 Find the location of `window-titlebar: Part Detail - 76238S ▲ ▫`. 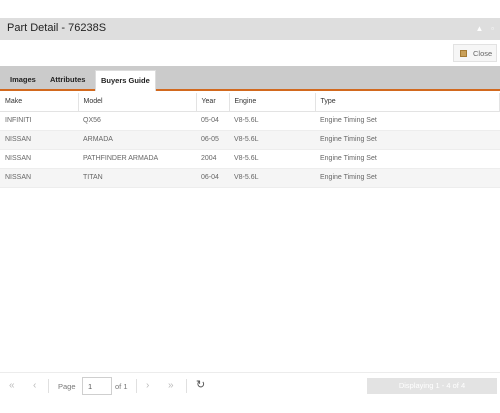

window-titlebar: Part Detail - 76238S ▲ ▫ is located at coordinates (250, 29).